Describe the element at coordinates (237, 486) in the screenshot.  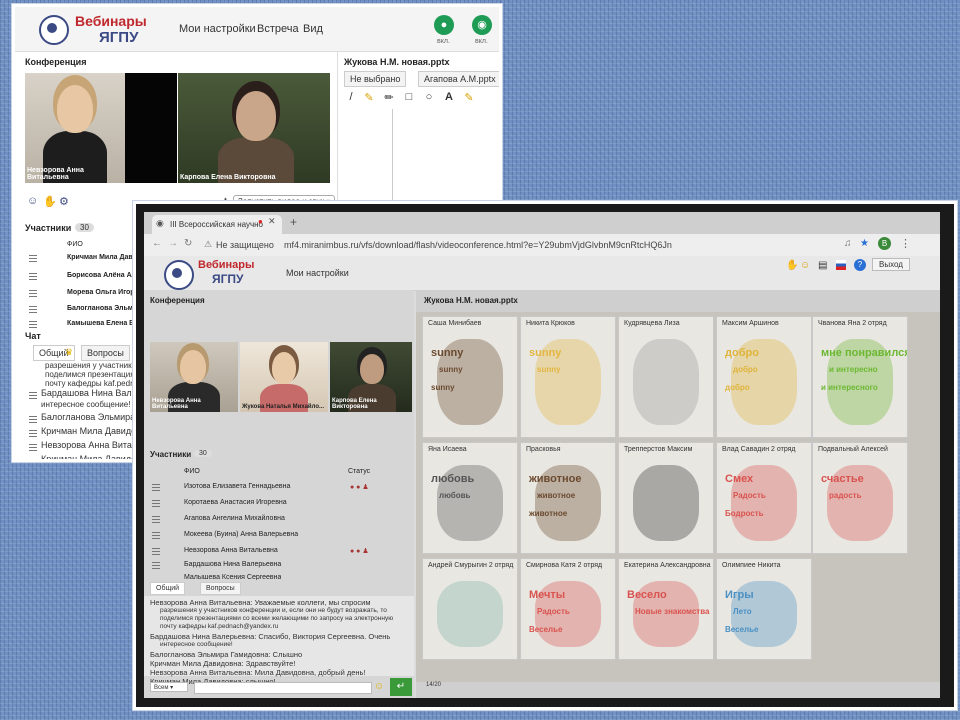
I see `participant-row: Изотова Елизавета Геннадьевна` at that location.